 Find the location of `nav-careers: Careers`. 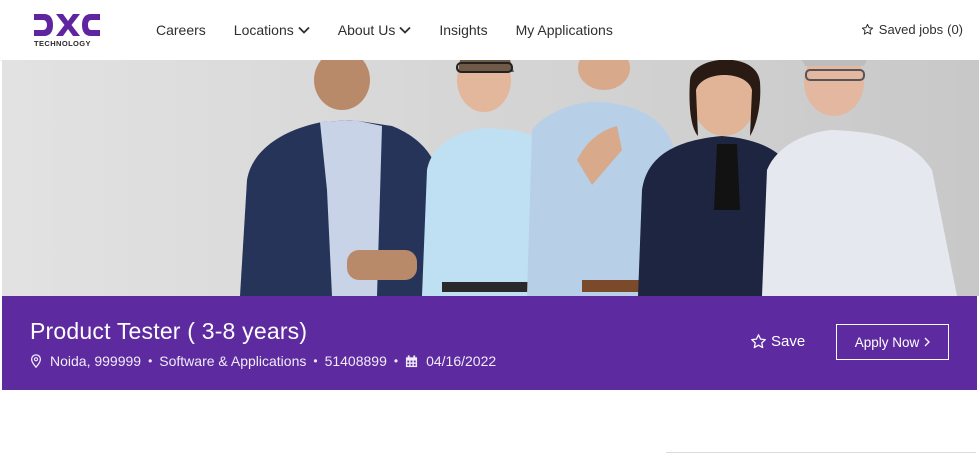

nav-careers: Careers is located at coordinates (181, 30).